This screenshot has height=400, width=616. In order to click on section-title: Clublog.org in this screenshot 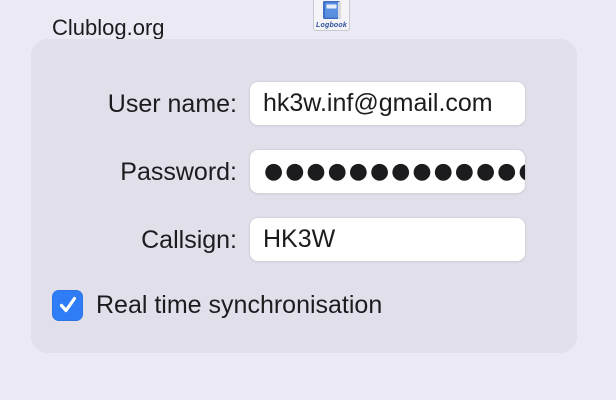, I will do `click(108, 27)`.